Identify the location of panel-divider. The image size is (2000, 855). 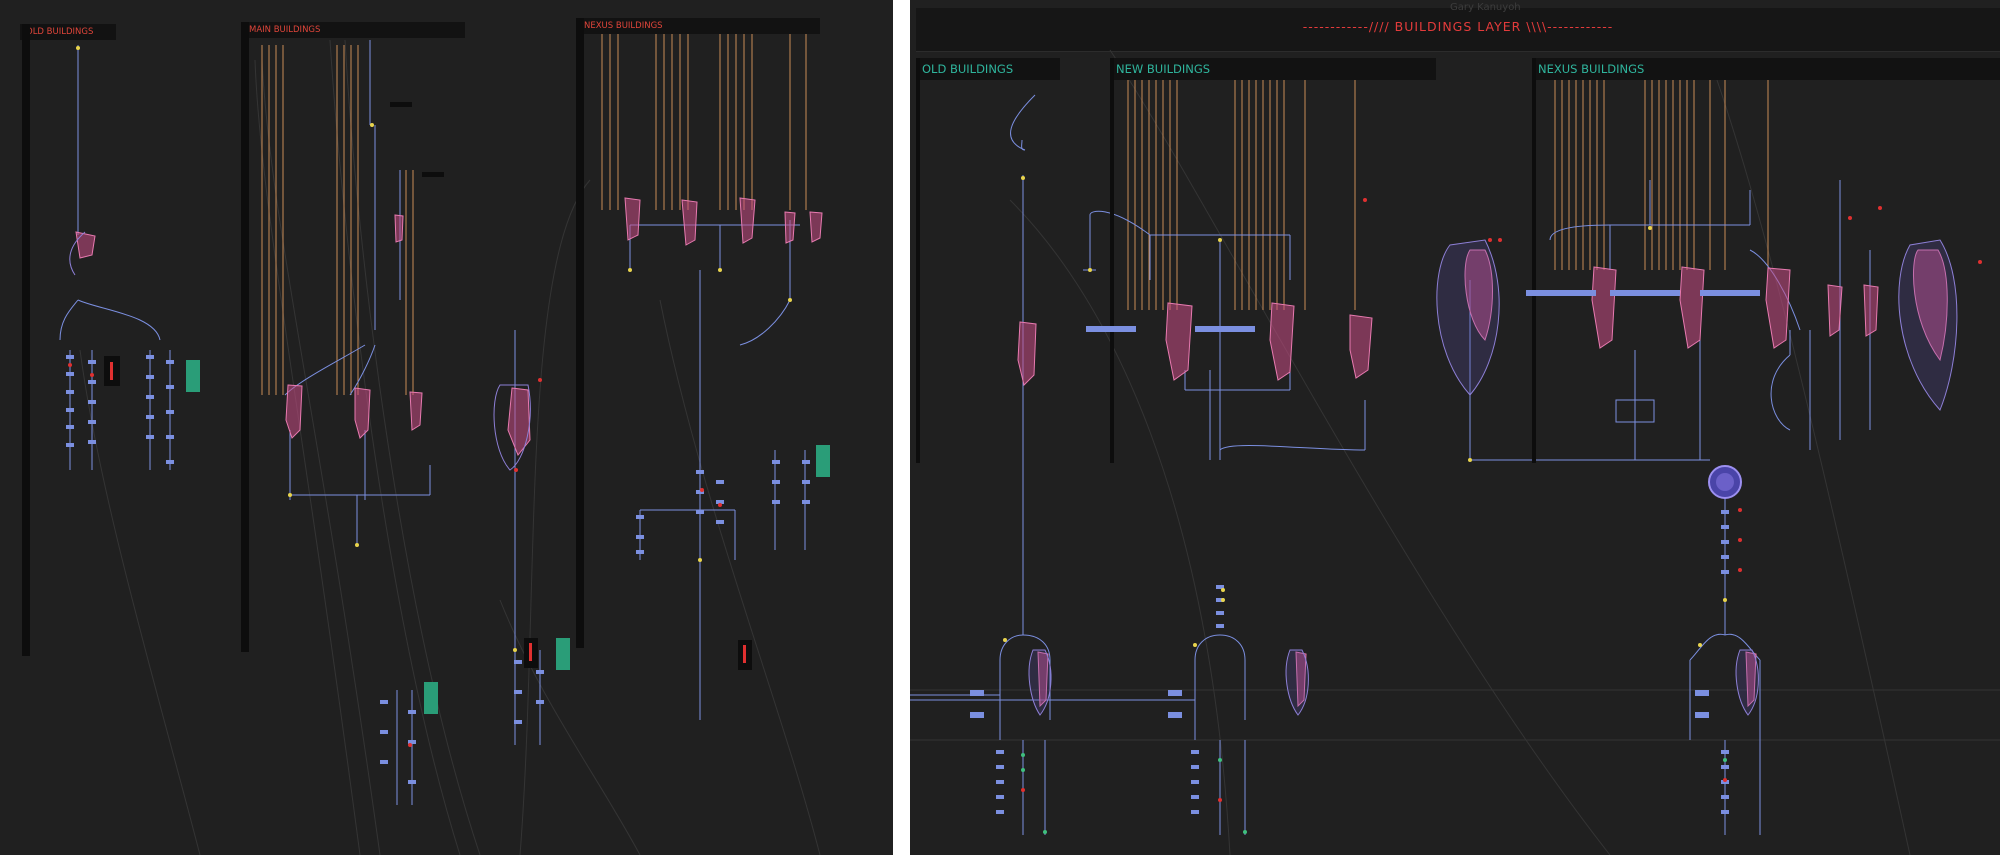
(901, 427).